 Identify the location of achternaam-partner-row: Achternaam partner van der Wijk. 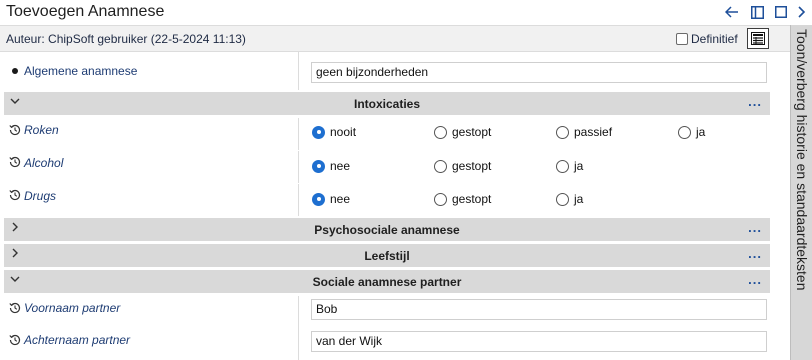
(395, 344).